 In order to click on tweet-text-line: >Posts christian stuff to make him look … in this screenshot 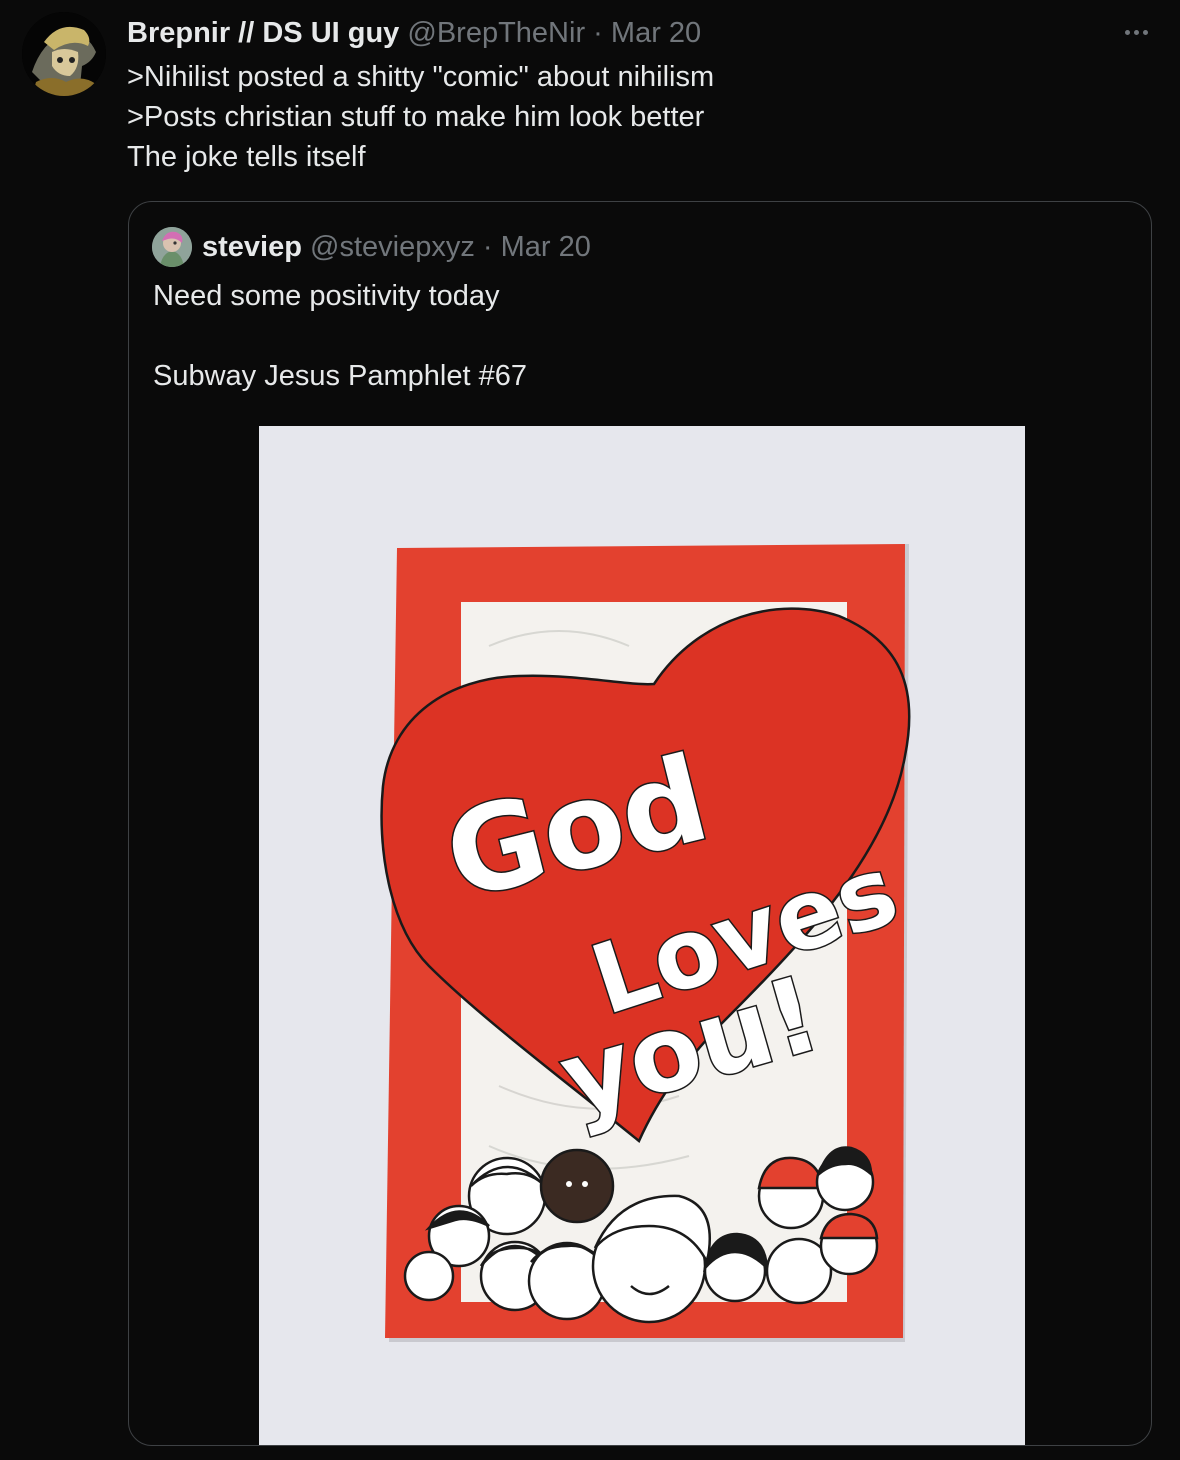, I will do `click(416, 117)`.